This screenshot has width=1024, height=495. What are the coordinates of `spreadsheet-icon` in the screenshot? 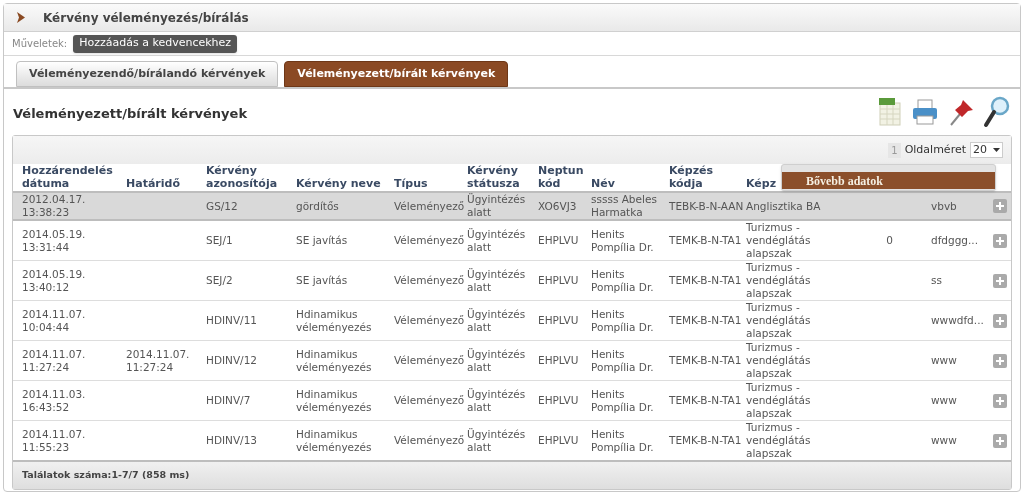 It's located at (890, 112).